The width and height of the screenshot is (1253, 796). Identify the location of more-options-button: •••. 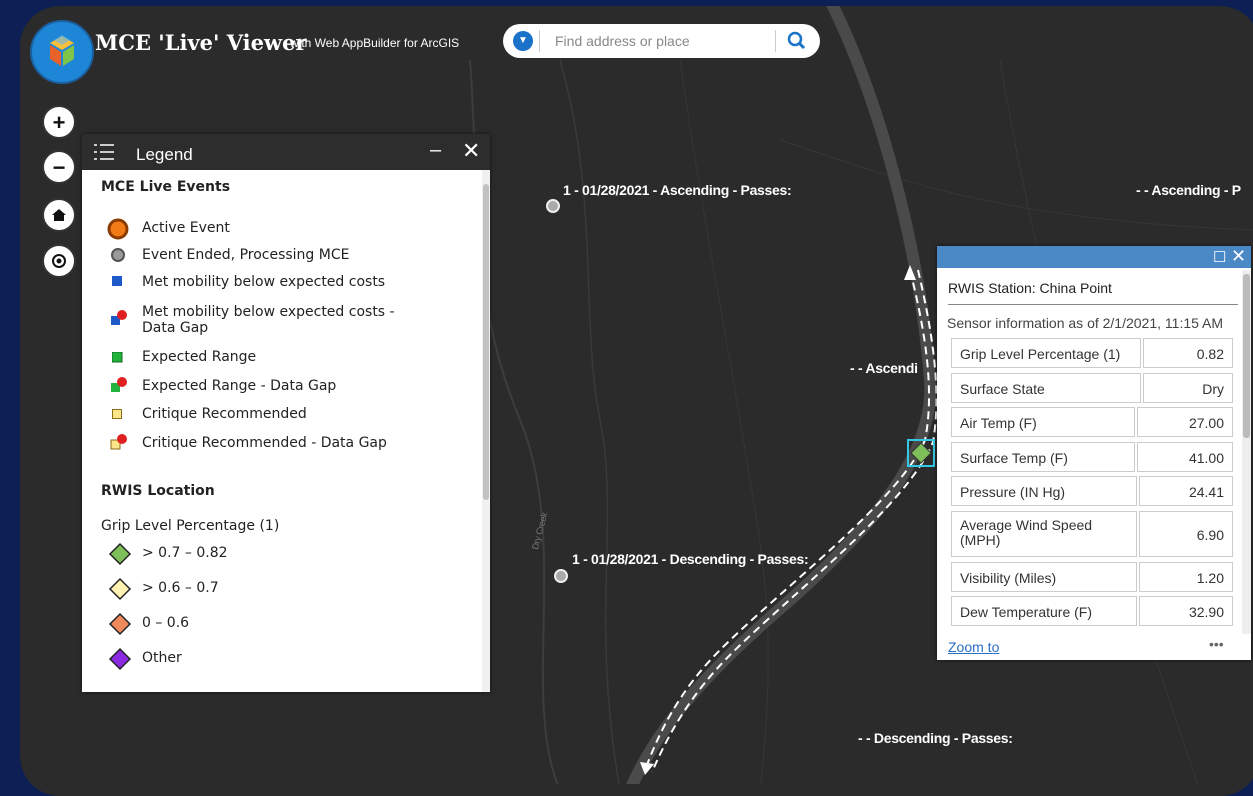
(1216, 644).